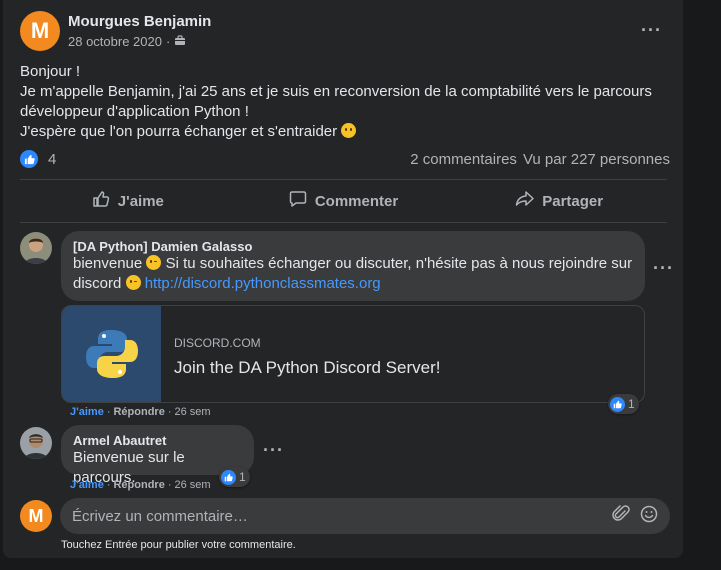 The image size is (721, 570). What do you see at coordinates (134, 111) in the screenshot?
I see `post-line: développeur d'application Python !` at bounding box center [134, 111].